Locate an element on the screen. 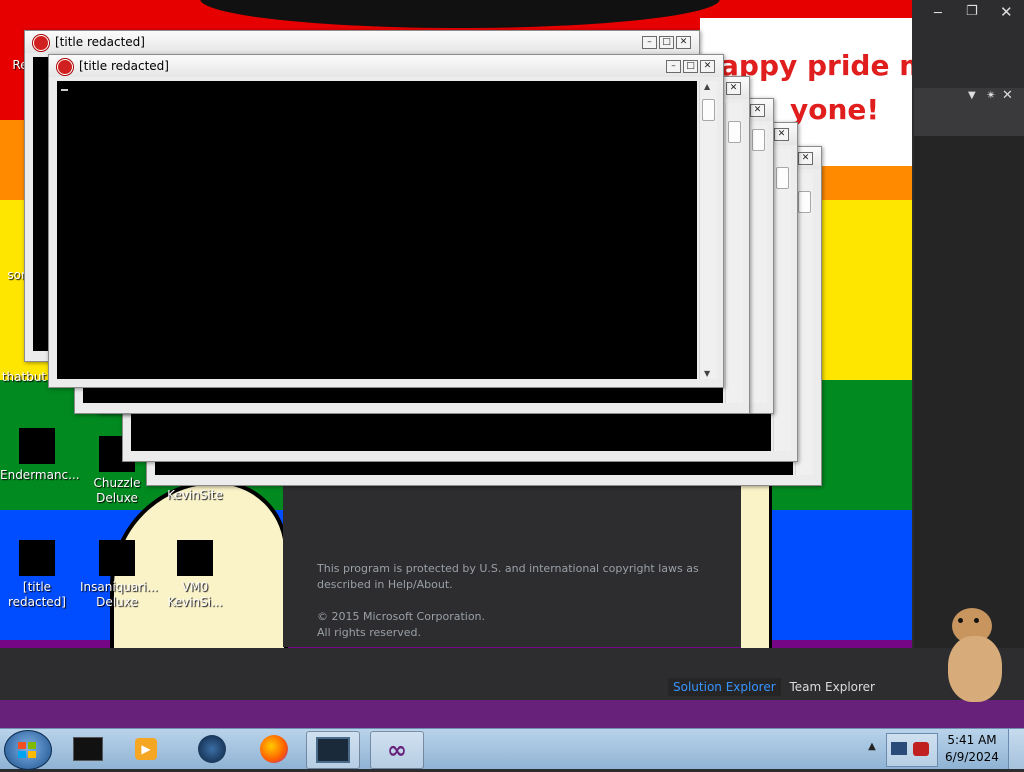  taskbar-console-app is located at coordinates (88, 749).